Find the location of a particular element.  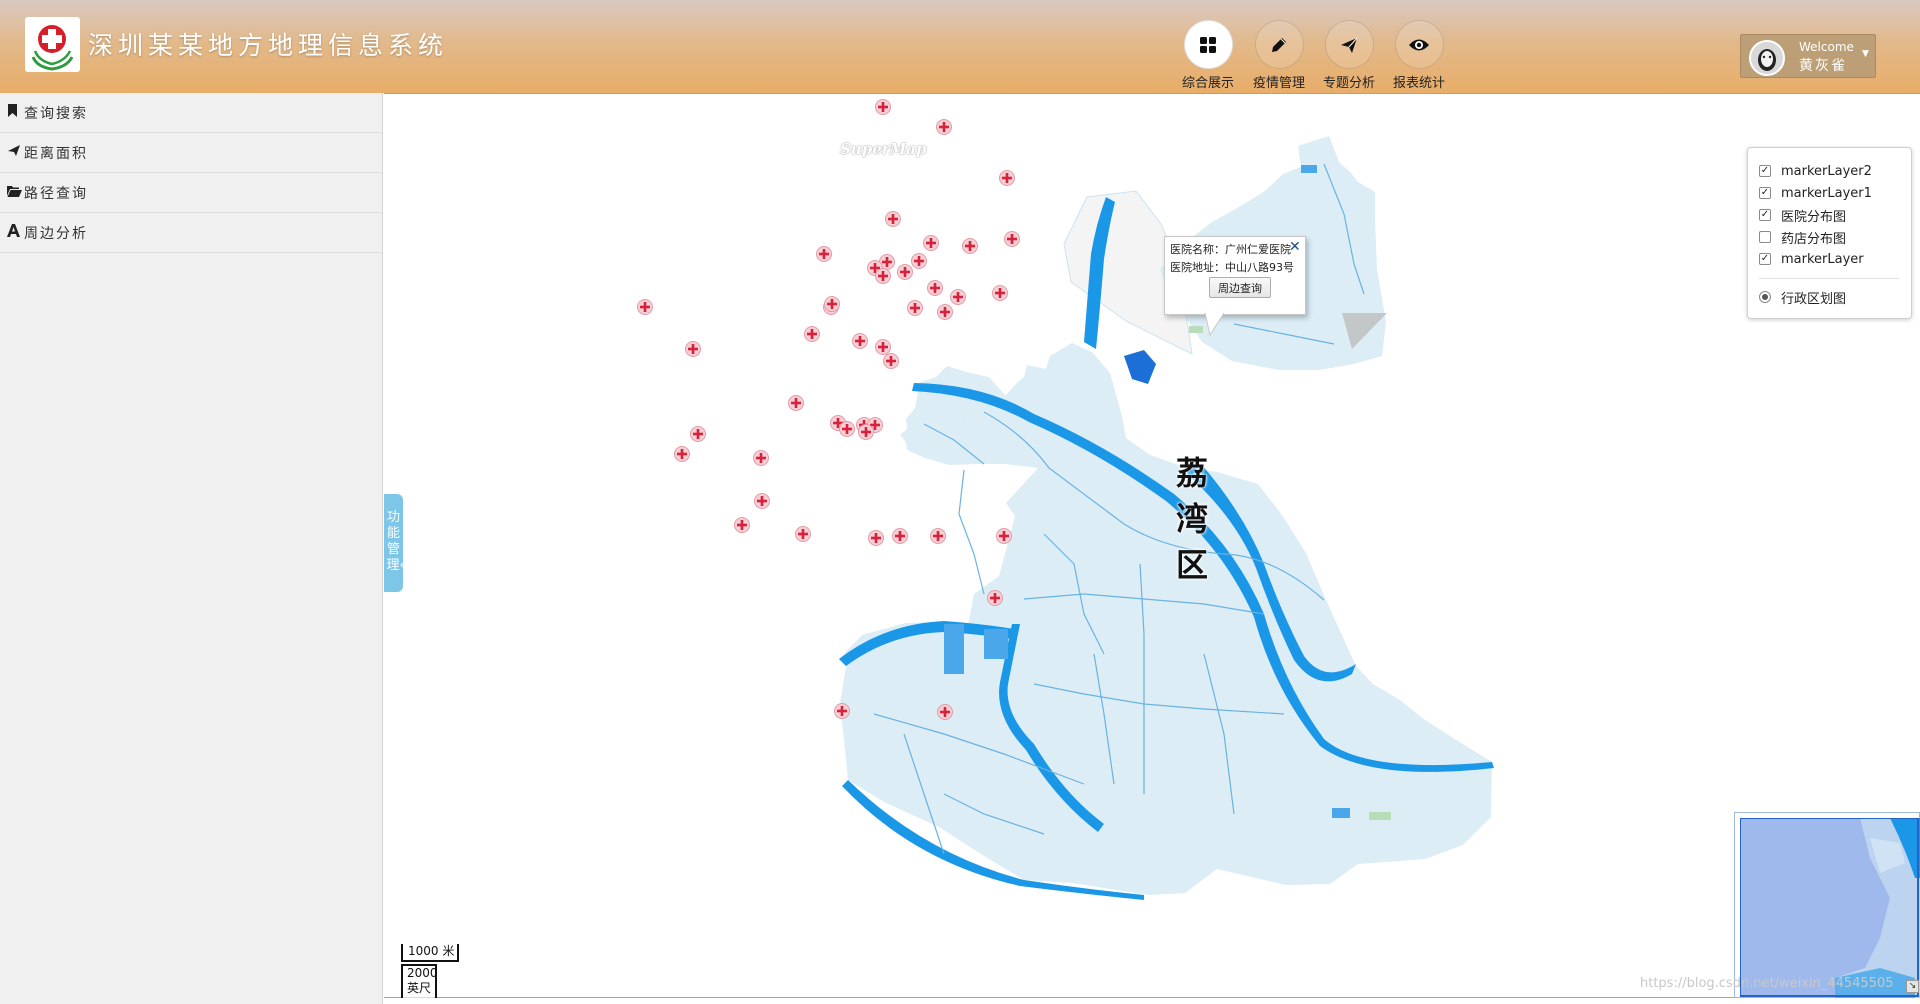

popup-hospital-address: 医院地址：中山八路93号 is located at coordinates (1232, 267).